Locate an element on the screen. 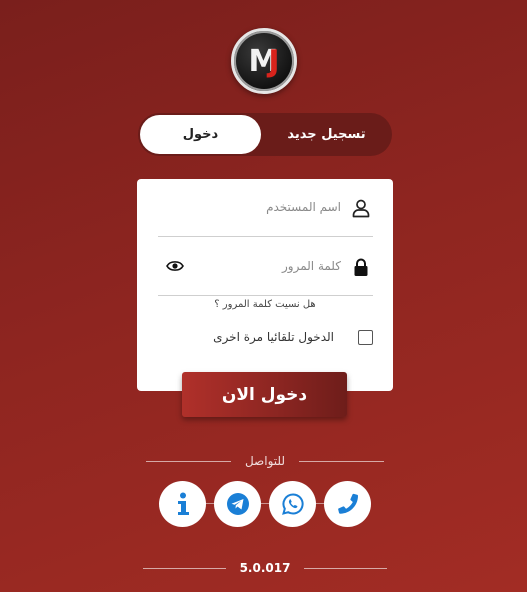 The image size is (527, 592). login-button: دخول الان is located at coordinates (264, 394).